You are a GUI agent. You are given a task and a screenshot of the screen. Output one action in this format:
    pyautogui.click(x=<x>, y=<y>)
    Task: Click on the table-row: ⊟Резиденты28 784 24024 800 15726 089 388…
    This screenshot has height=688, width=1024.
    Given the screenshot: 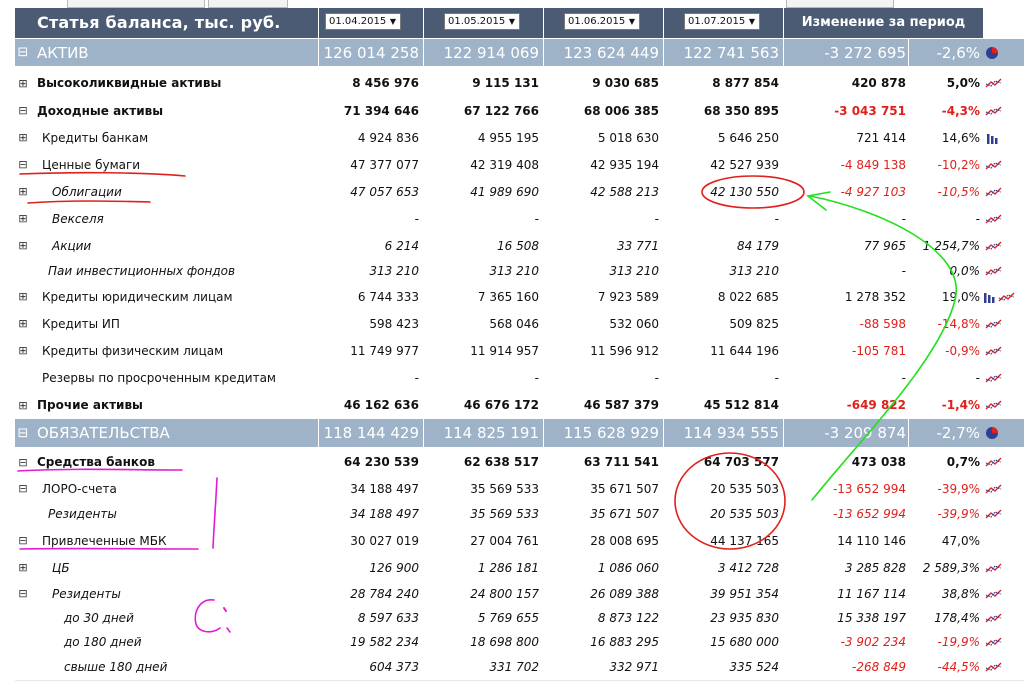 What is the action you would take?
    pyautogui.click(x=519, y=593)
    